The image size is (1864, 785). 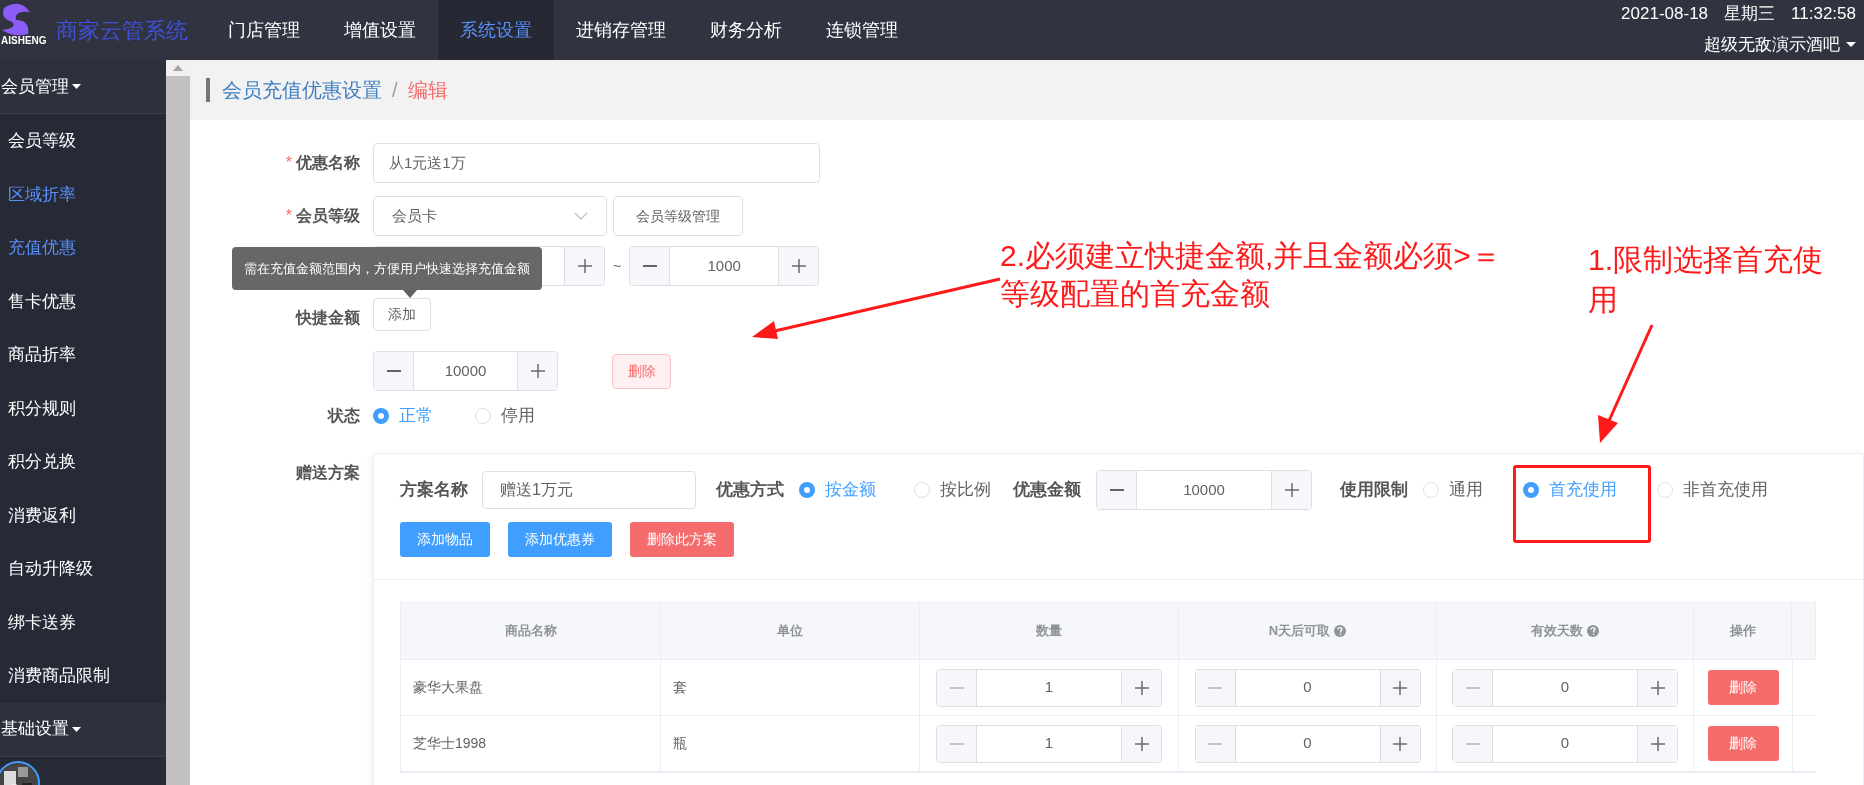 I want to click on weekday-text: 星期三, so click(x=1750, y=14).